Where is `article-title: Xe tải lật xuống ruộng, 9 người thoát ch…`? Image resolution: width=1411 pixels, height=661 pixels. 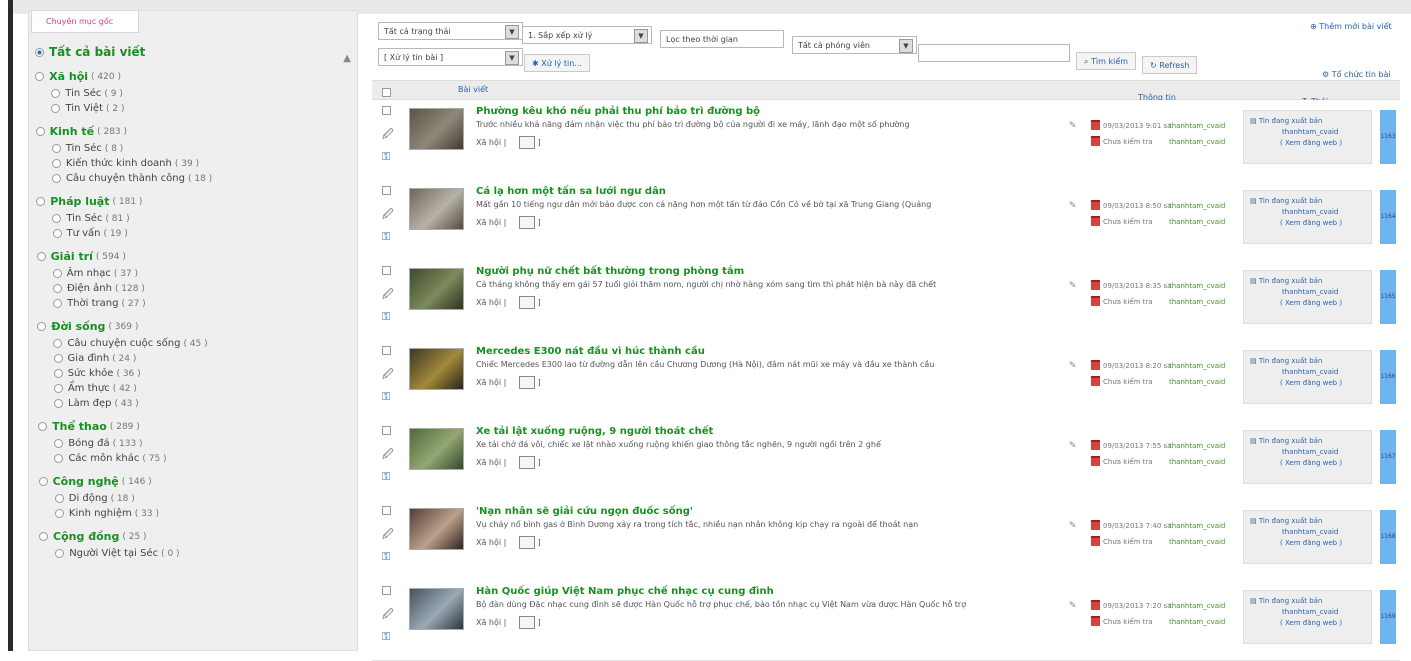
article-title: Xe tải lật xuống ruộng, 9 người thoát ch… is located at coordinates (594, 431).